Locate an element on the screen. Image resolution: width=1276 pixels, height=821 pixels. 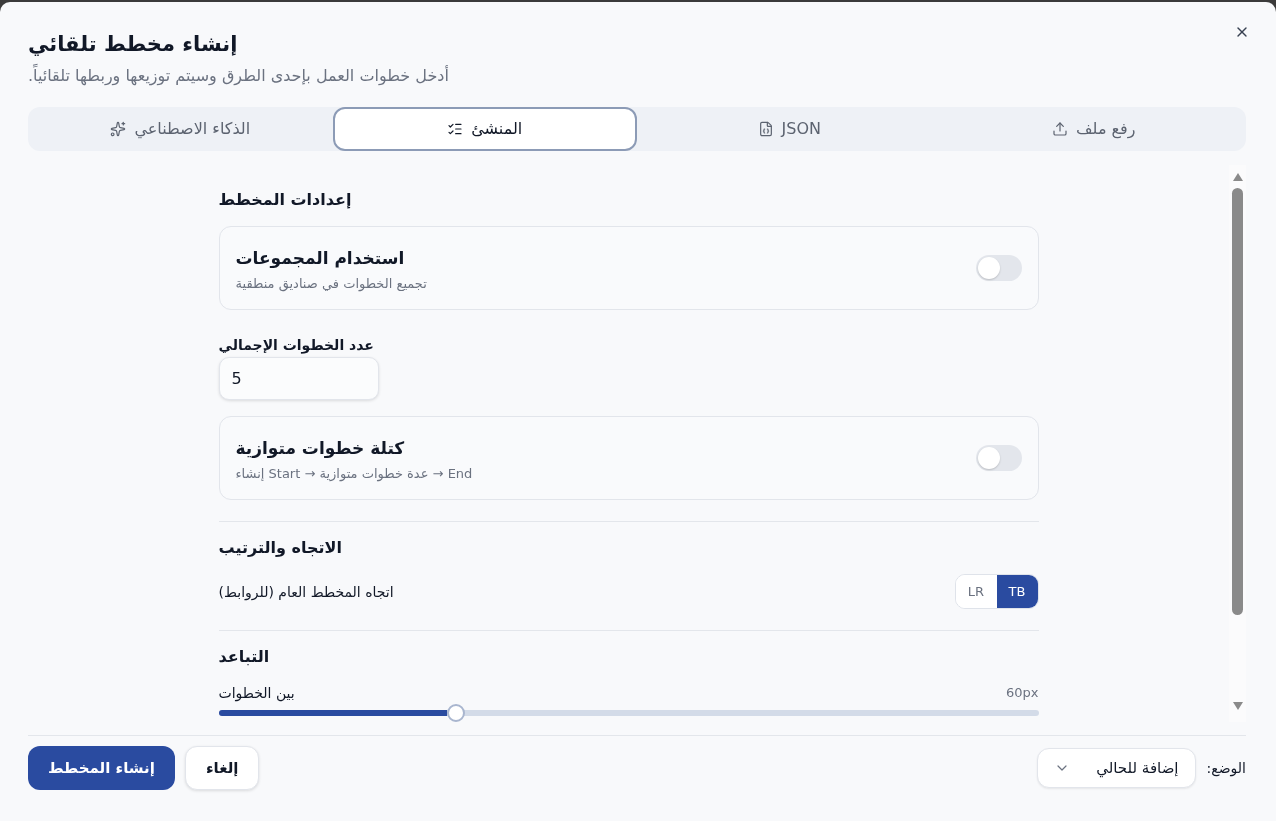
field-label: عدد الخطوات الإجمالي is located at coordinates (296, 345).